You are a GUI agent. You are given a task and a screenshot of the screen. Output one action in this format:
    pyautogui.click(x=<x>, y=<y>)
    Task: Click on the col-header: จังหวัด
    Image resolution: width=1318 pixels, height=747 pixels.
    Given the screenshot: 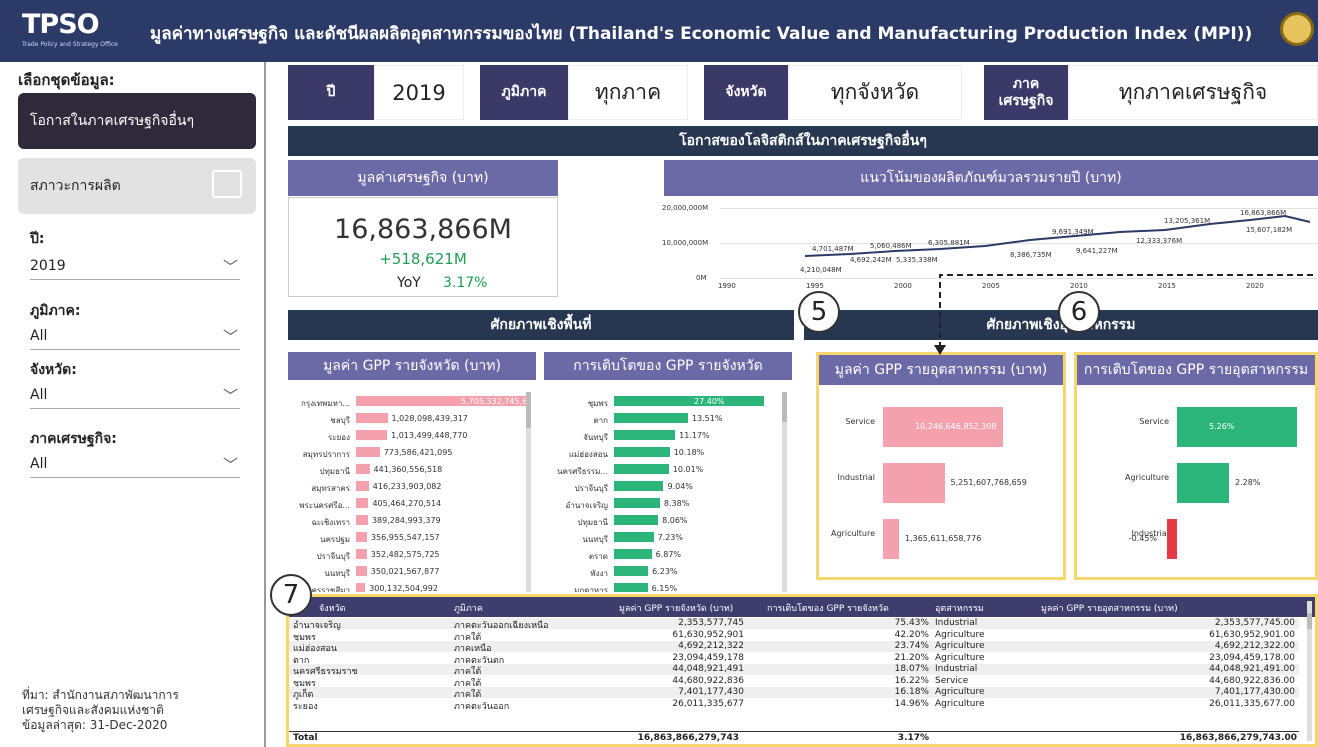 What is the action you would take?
    pyautogui.click(x=332, y=608)
    